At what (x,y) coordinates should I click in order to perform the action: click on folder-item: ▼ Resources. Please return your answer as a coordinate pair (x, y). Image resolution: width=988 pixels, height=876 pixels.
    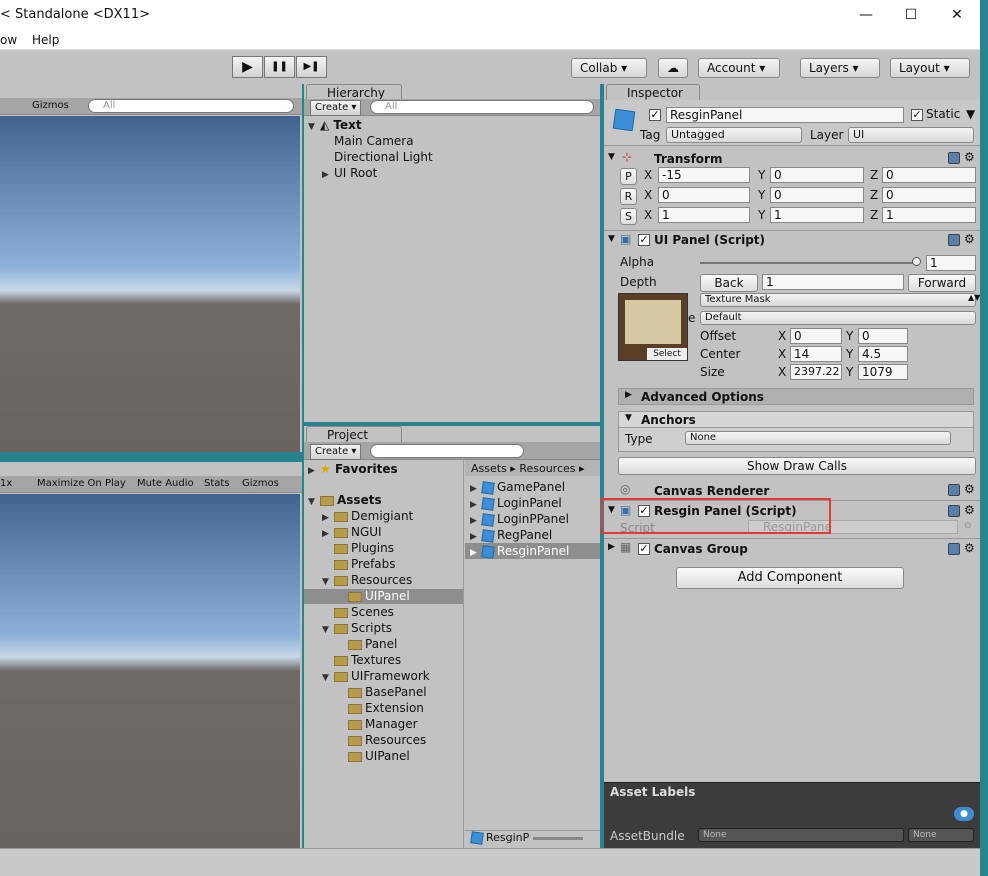
    Looking at the image, I should click on (367, 580).